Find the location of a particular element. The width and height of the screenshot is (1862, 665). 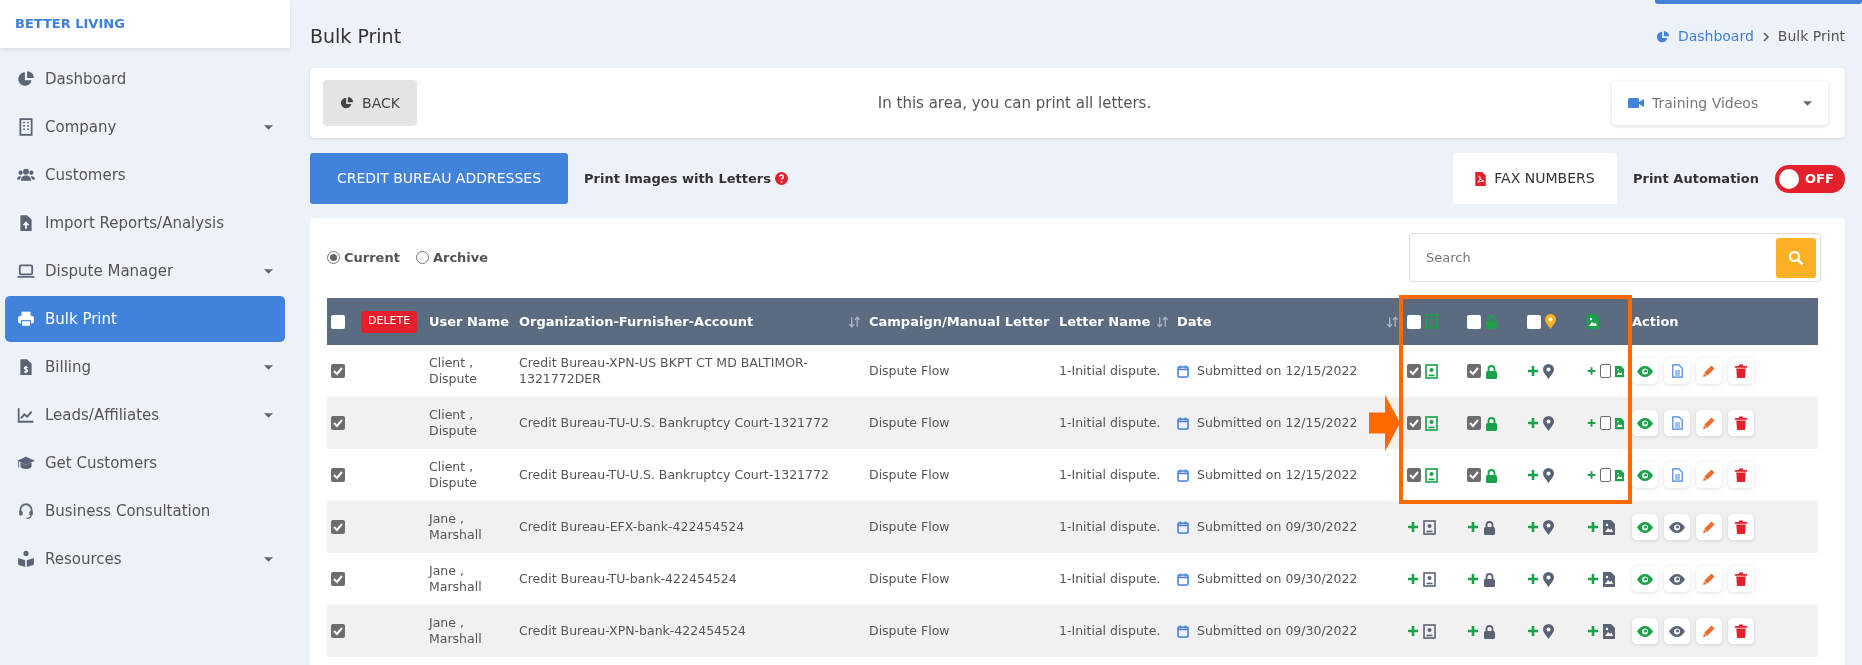

print-automation-toggle: OFF is located at coordinates (1810, 178).